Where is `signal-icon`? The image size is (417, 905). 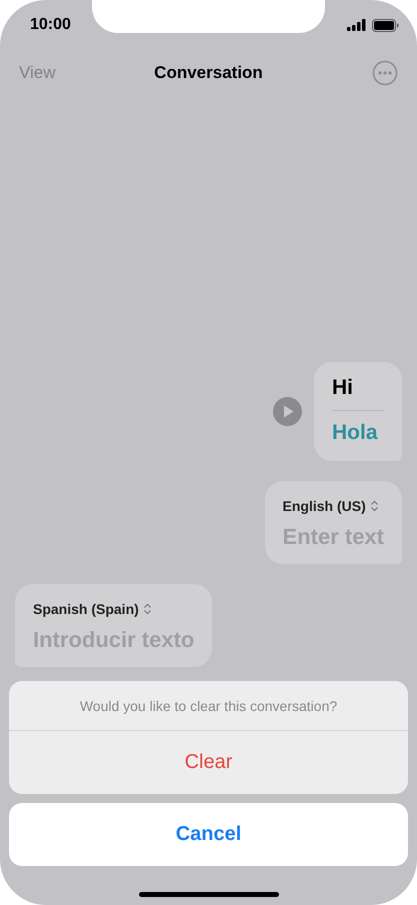
signal-icon is located at coordinates (357, 25).